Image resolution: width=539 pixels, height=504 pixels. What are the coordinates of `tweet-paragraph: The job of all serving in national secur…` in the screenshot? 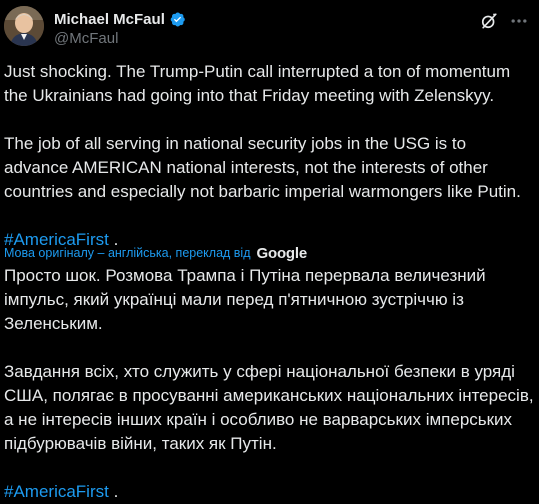 It's located at (262, 167).